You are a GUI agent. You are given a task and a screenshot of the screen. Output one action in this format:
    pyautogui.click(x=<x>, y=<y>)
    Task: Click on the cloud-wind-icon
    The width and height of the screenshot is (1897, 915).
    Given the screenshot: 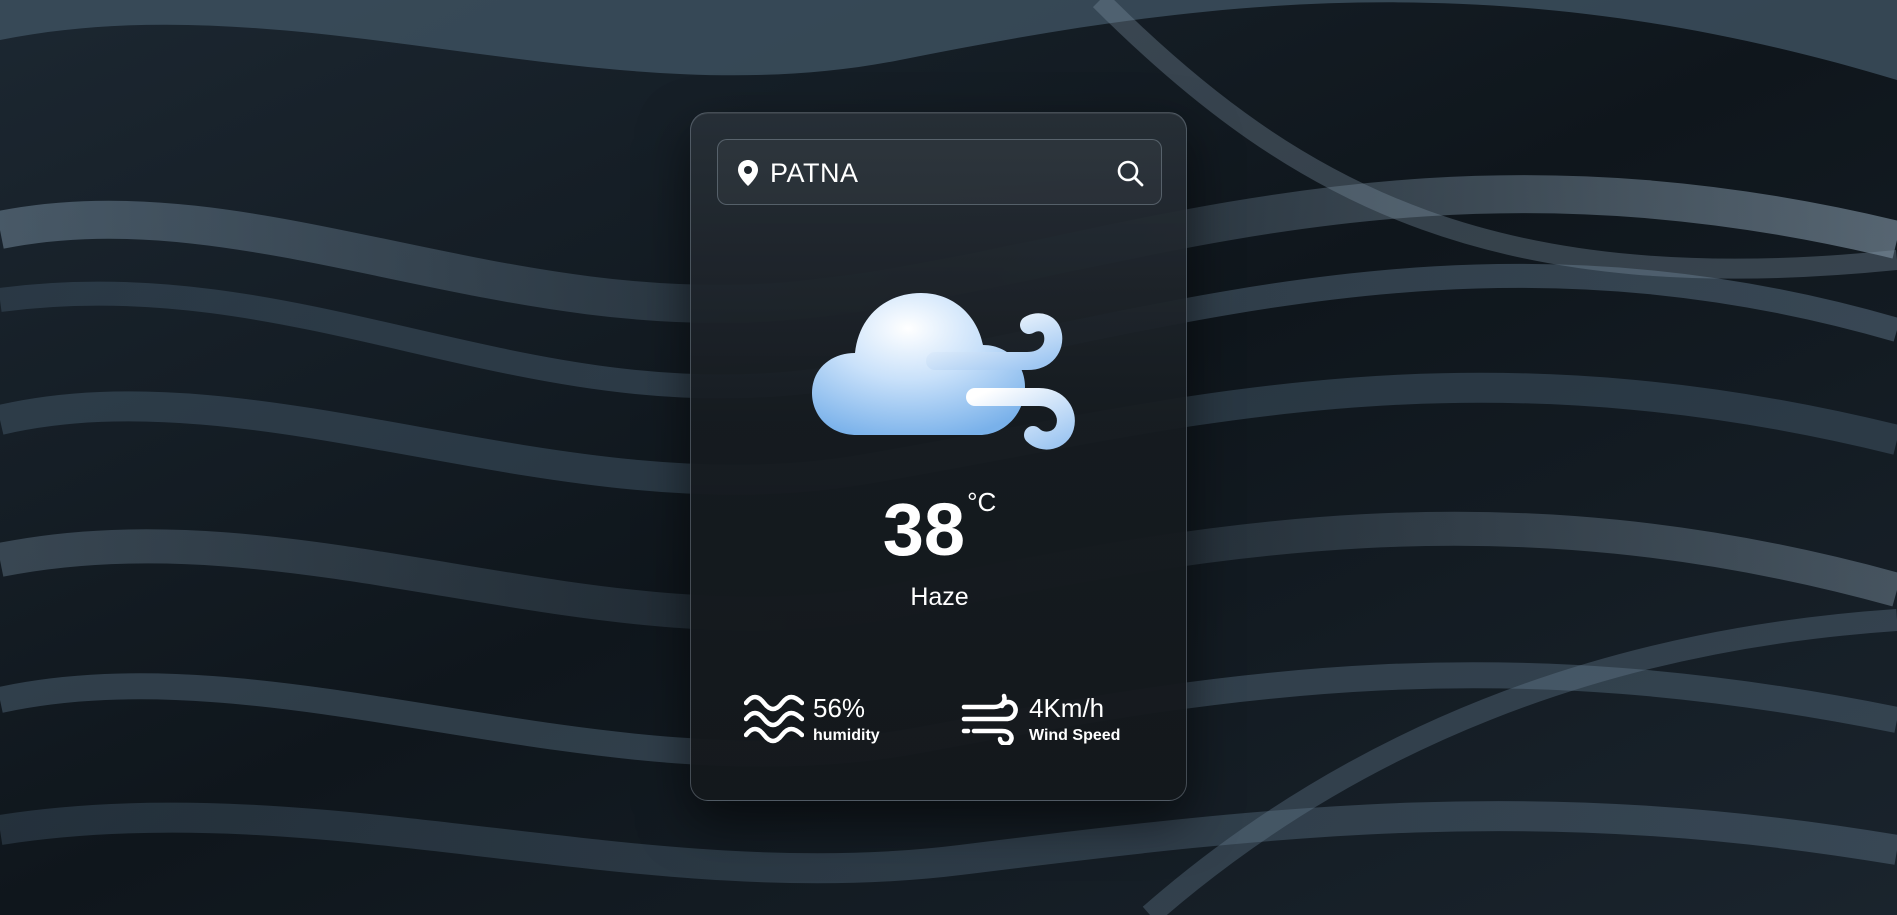 What is the action you would take?
    pyautogui.click(x=943, y=371)
    